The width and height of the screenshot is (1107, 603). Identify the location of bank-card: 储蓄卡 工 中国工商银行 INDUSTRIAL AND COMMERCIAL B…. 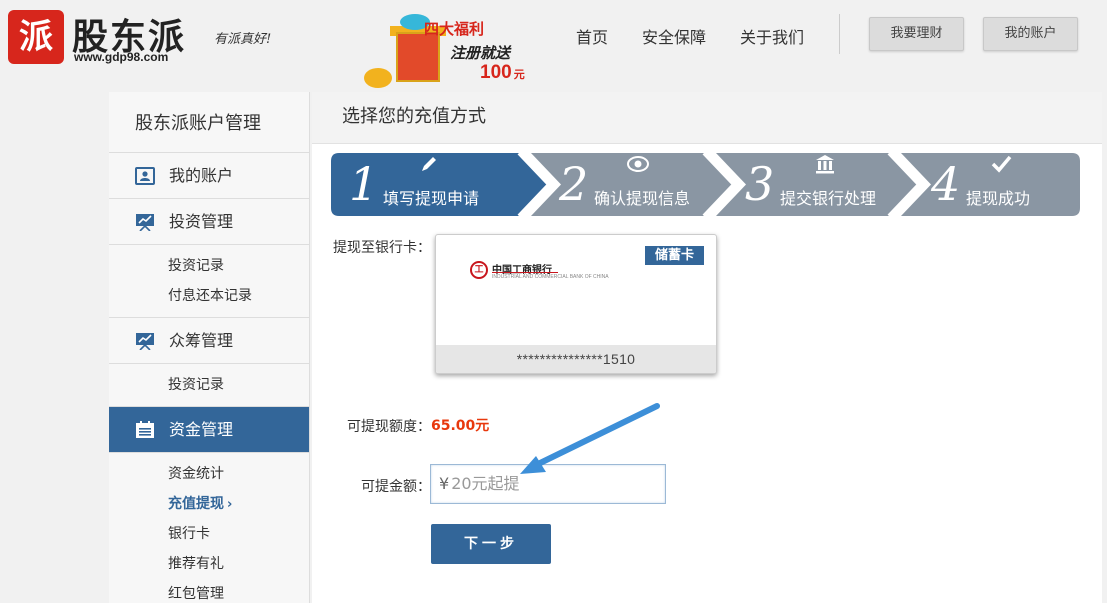
(576, 304).